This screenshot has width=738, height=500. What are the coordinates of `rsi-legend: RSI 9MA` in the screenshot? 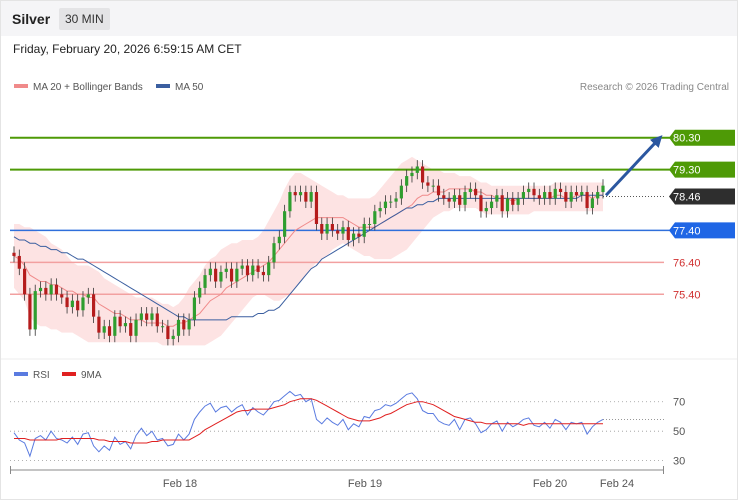 It's located at (58, 375).